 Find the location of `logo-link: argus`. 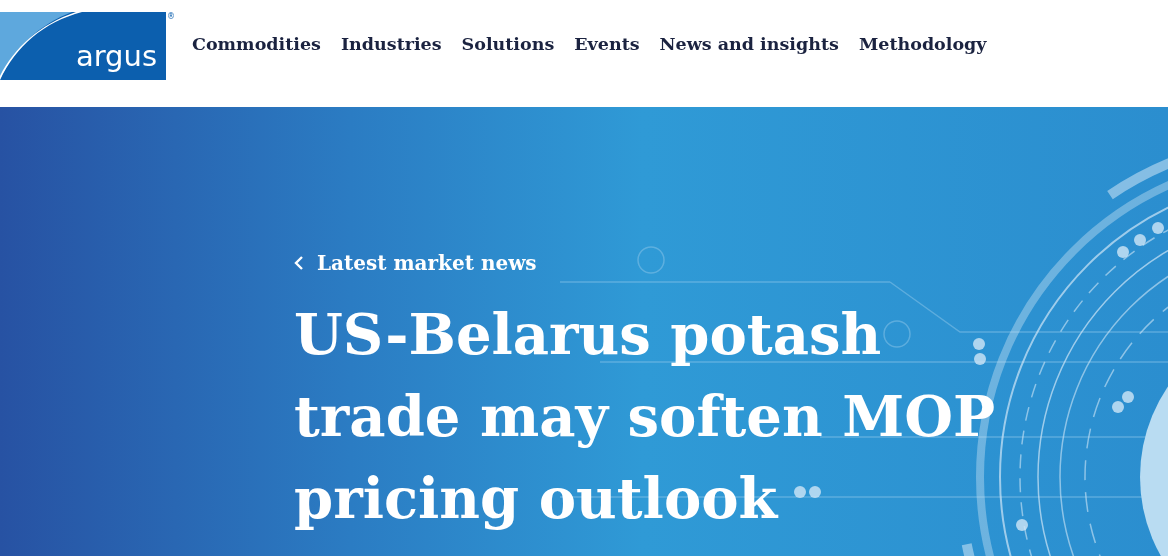

logo-link: argus is located at coordinates (83, 46).